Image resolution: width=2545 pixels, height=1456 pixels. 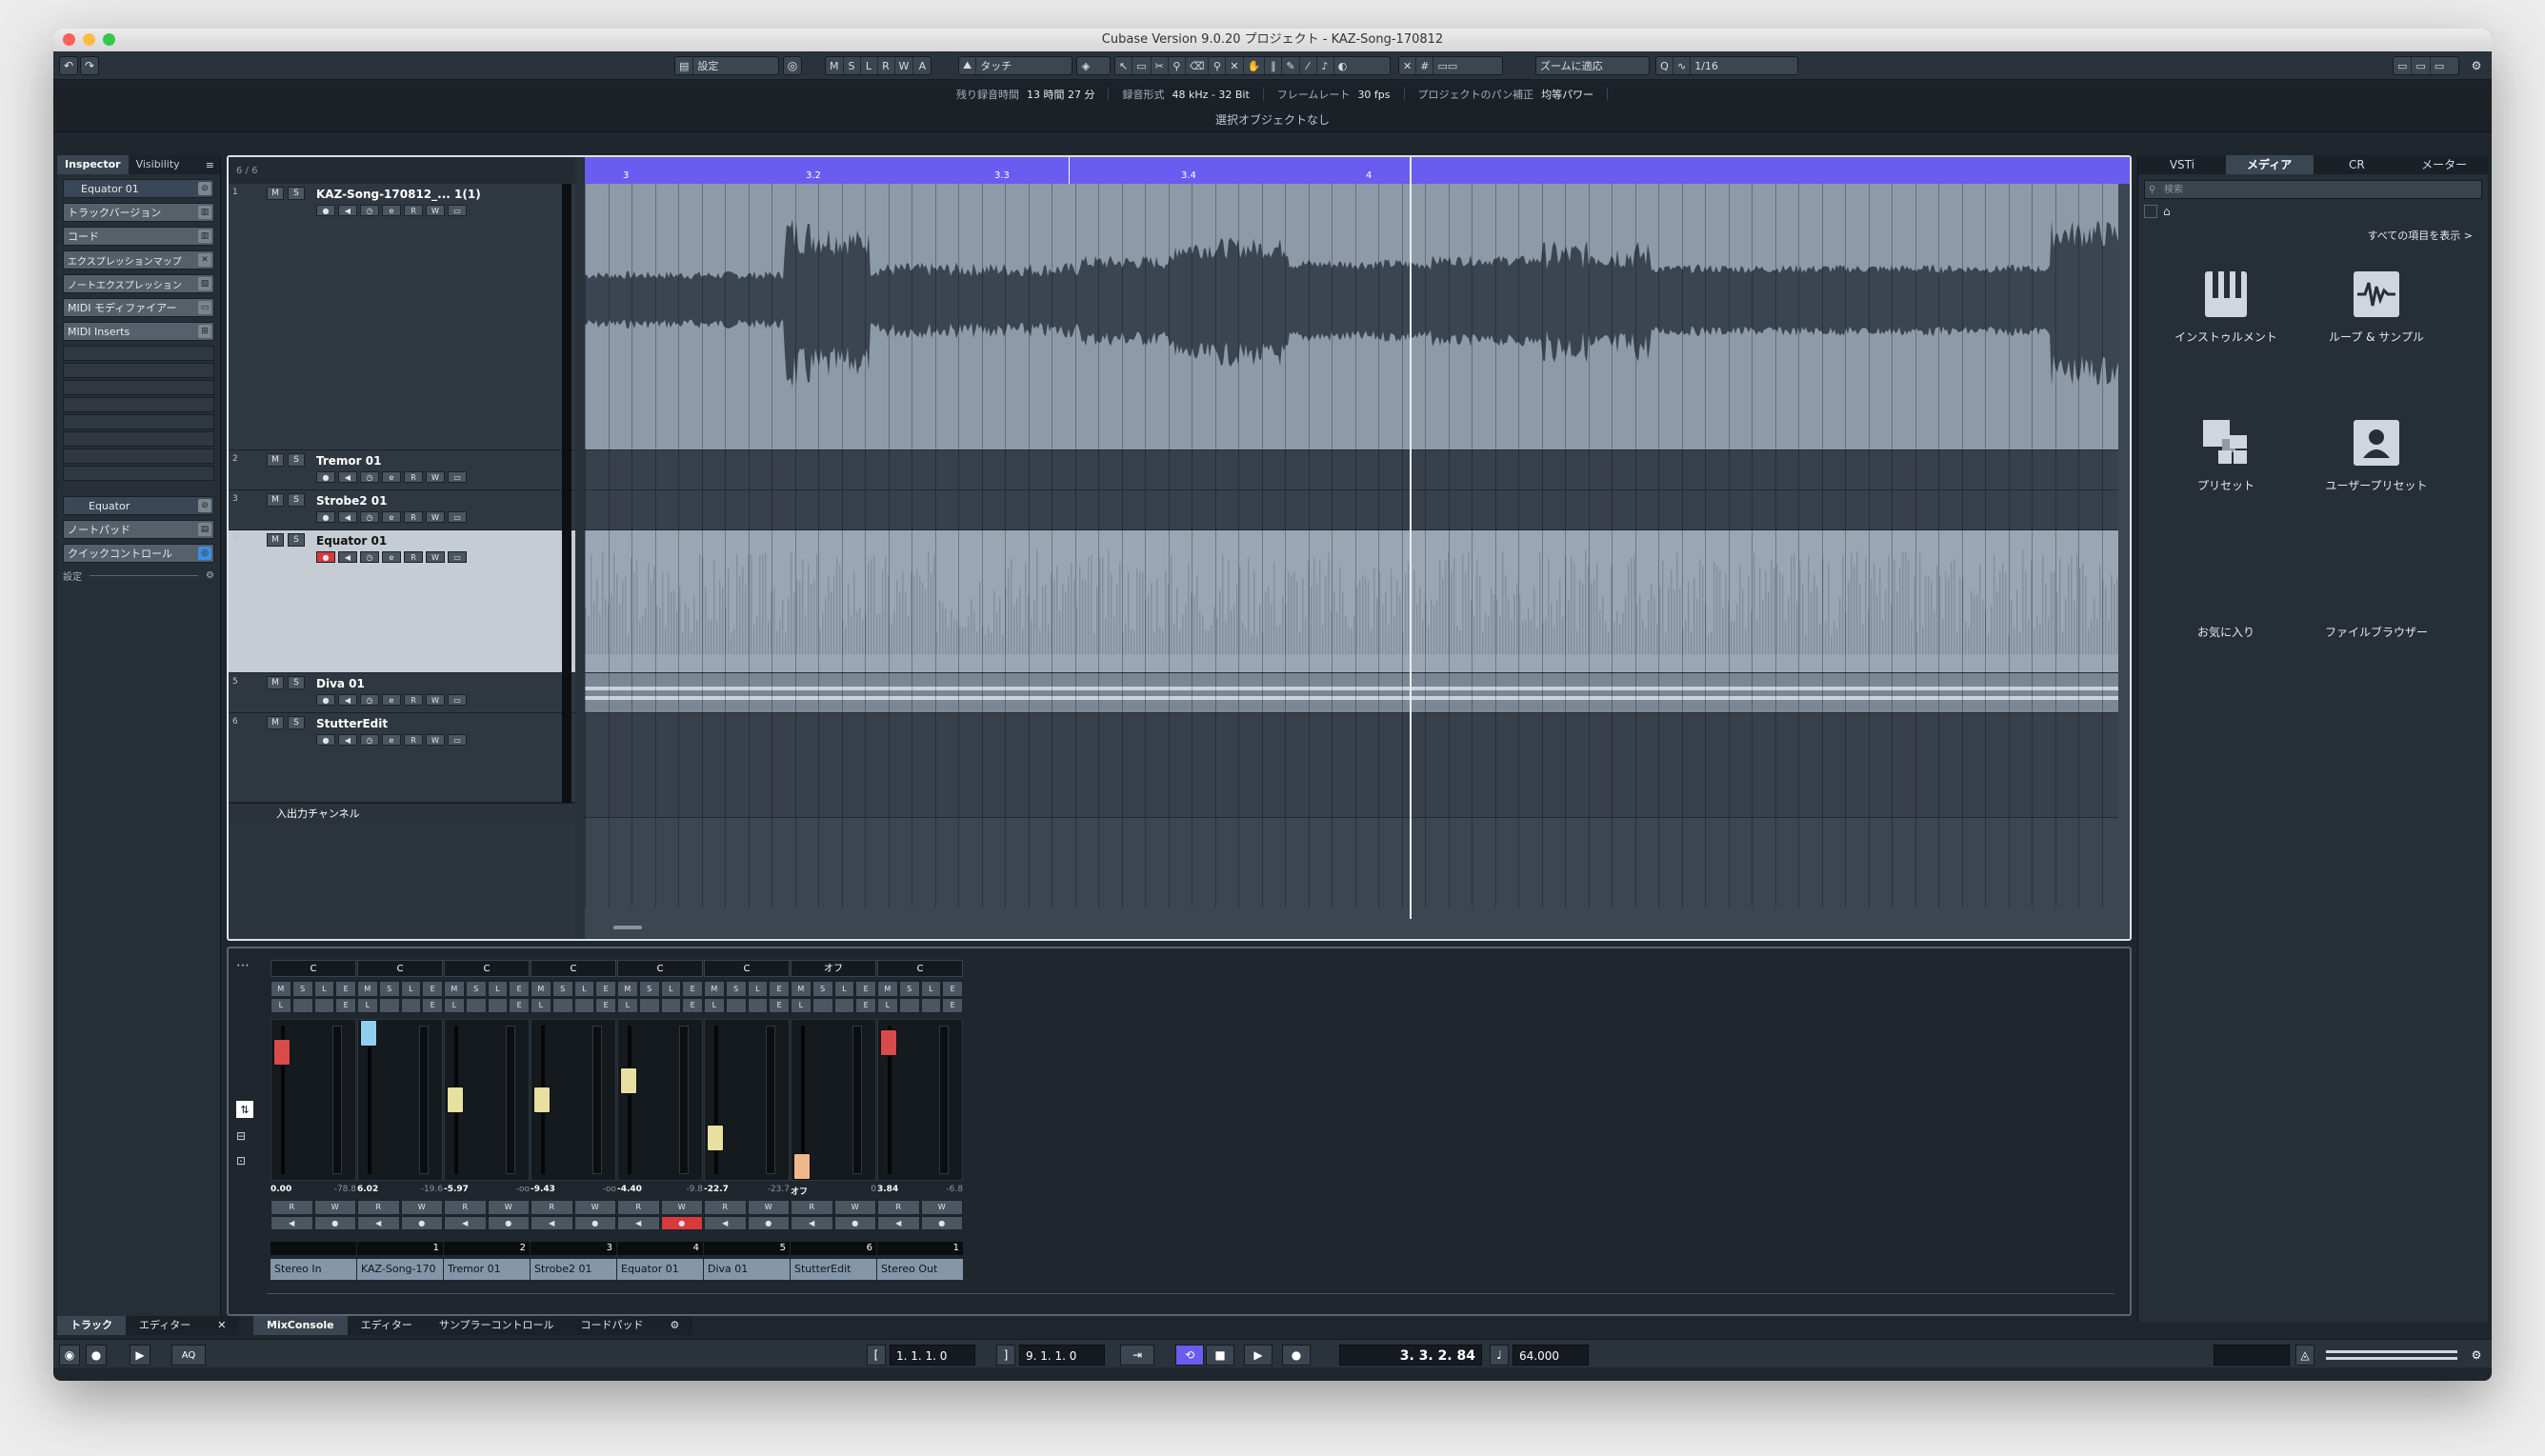 I want to click on horizontal-scroll-thumb, so click(x=627, y=928).